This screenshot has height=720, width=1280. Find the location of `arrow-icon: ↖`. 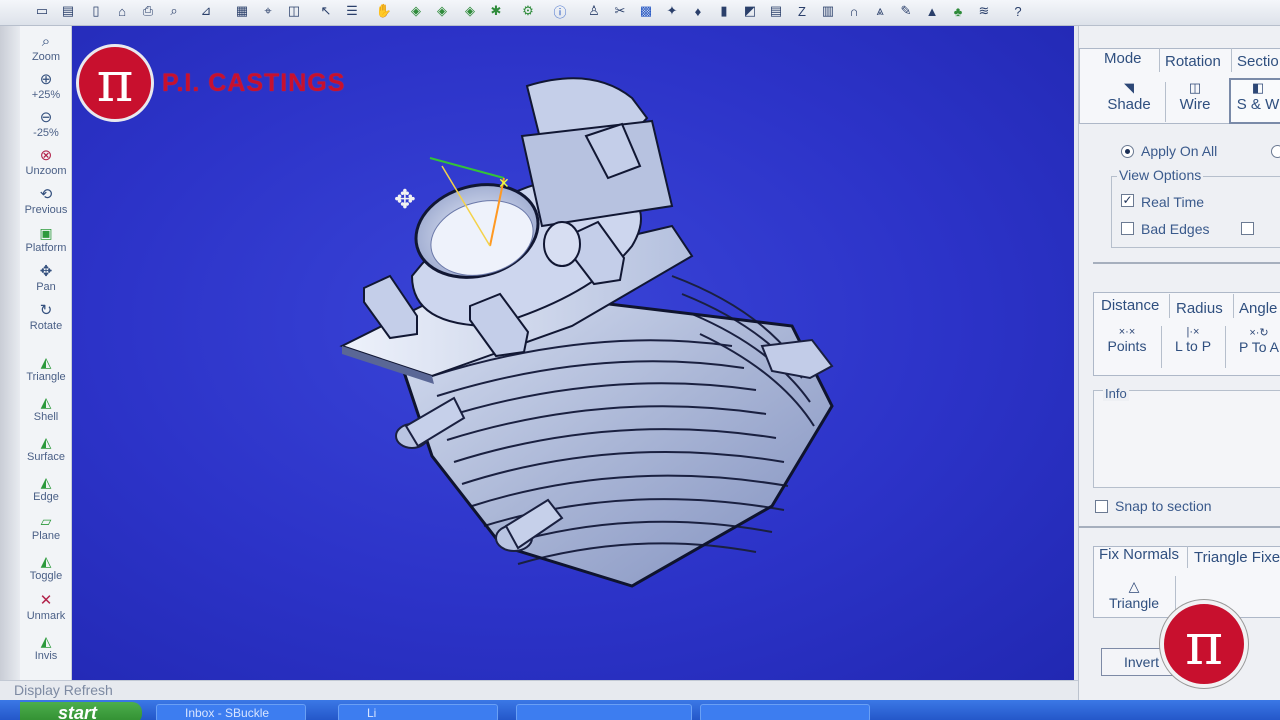

arrow-icon: ↖ is located at coordinates (326, 11).